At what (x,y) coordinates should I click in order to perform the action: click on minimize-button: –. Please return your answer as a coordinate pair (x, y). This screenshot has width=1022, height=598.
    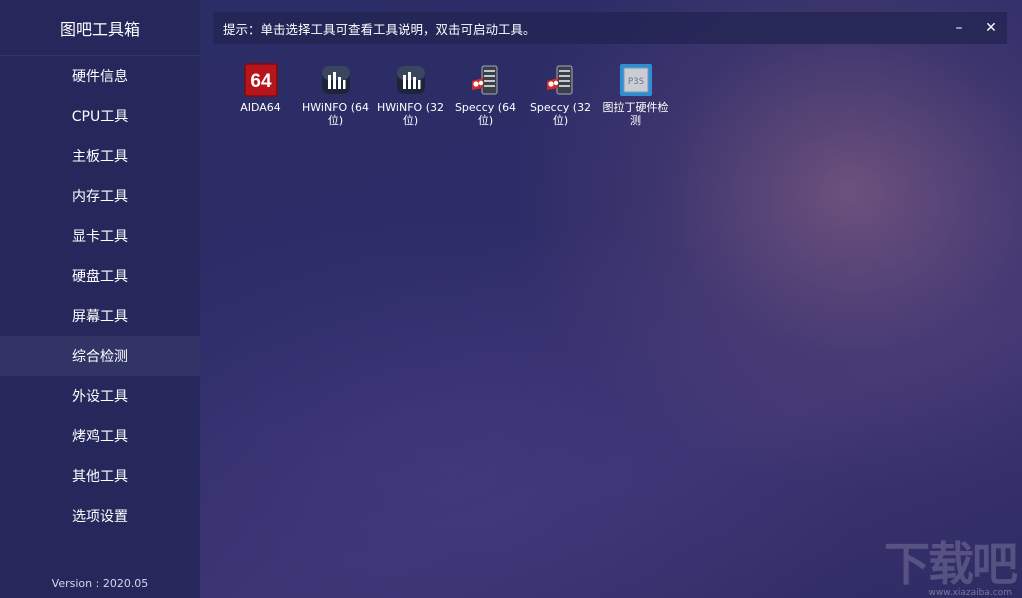
    Looking at the image, I should click on (959, 28).